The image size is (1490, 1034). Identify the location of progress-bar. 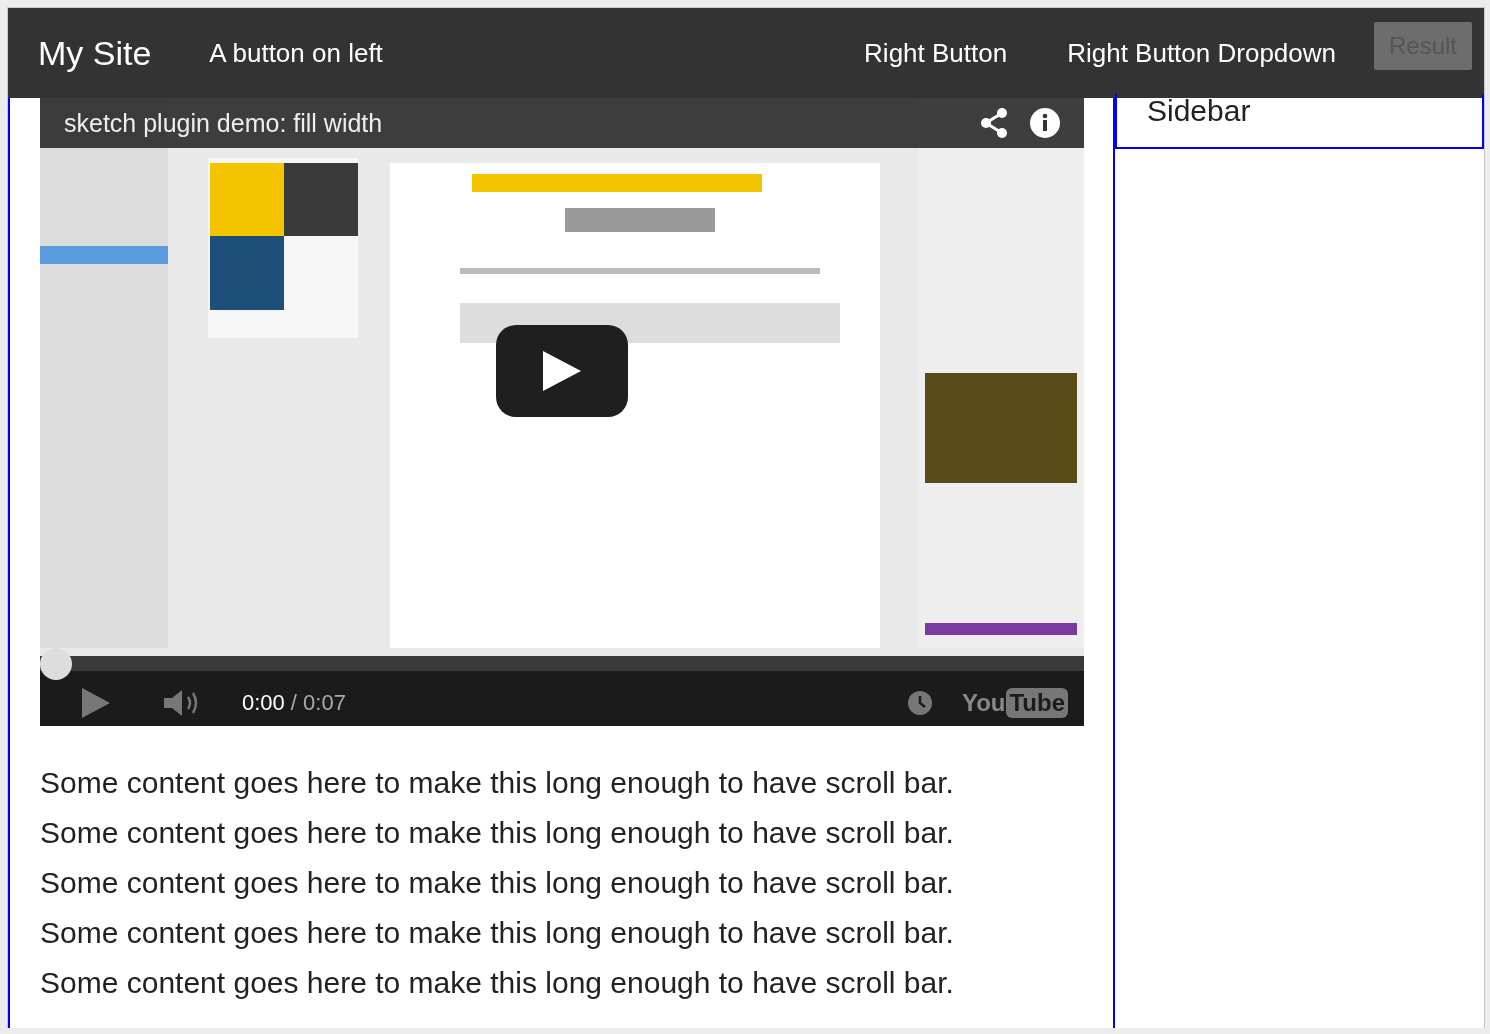
(562, 664).